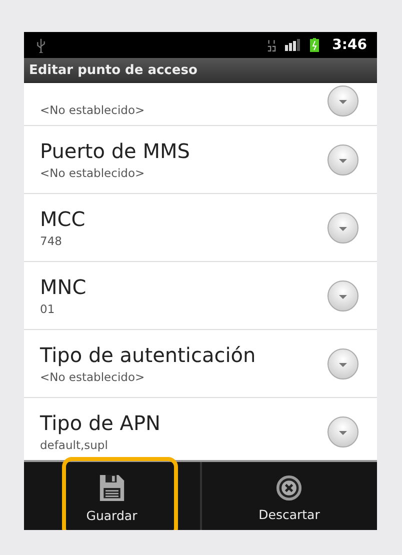 This screenshot has height=555, width=402. I want to click on setting-title: Tipo de autenticación, so click(148, 355).